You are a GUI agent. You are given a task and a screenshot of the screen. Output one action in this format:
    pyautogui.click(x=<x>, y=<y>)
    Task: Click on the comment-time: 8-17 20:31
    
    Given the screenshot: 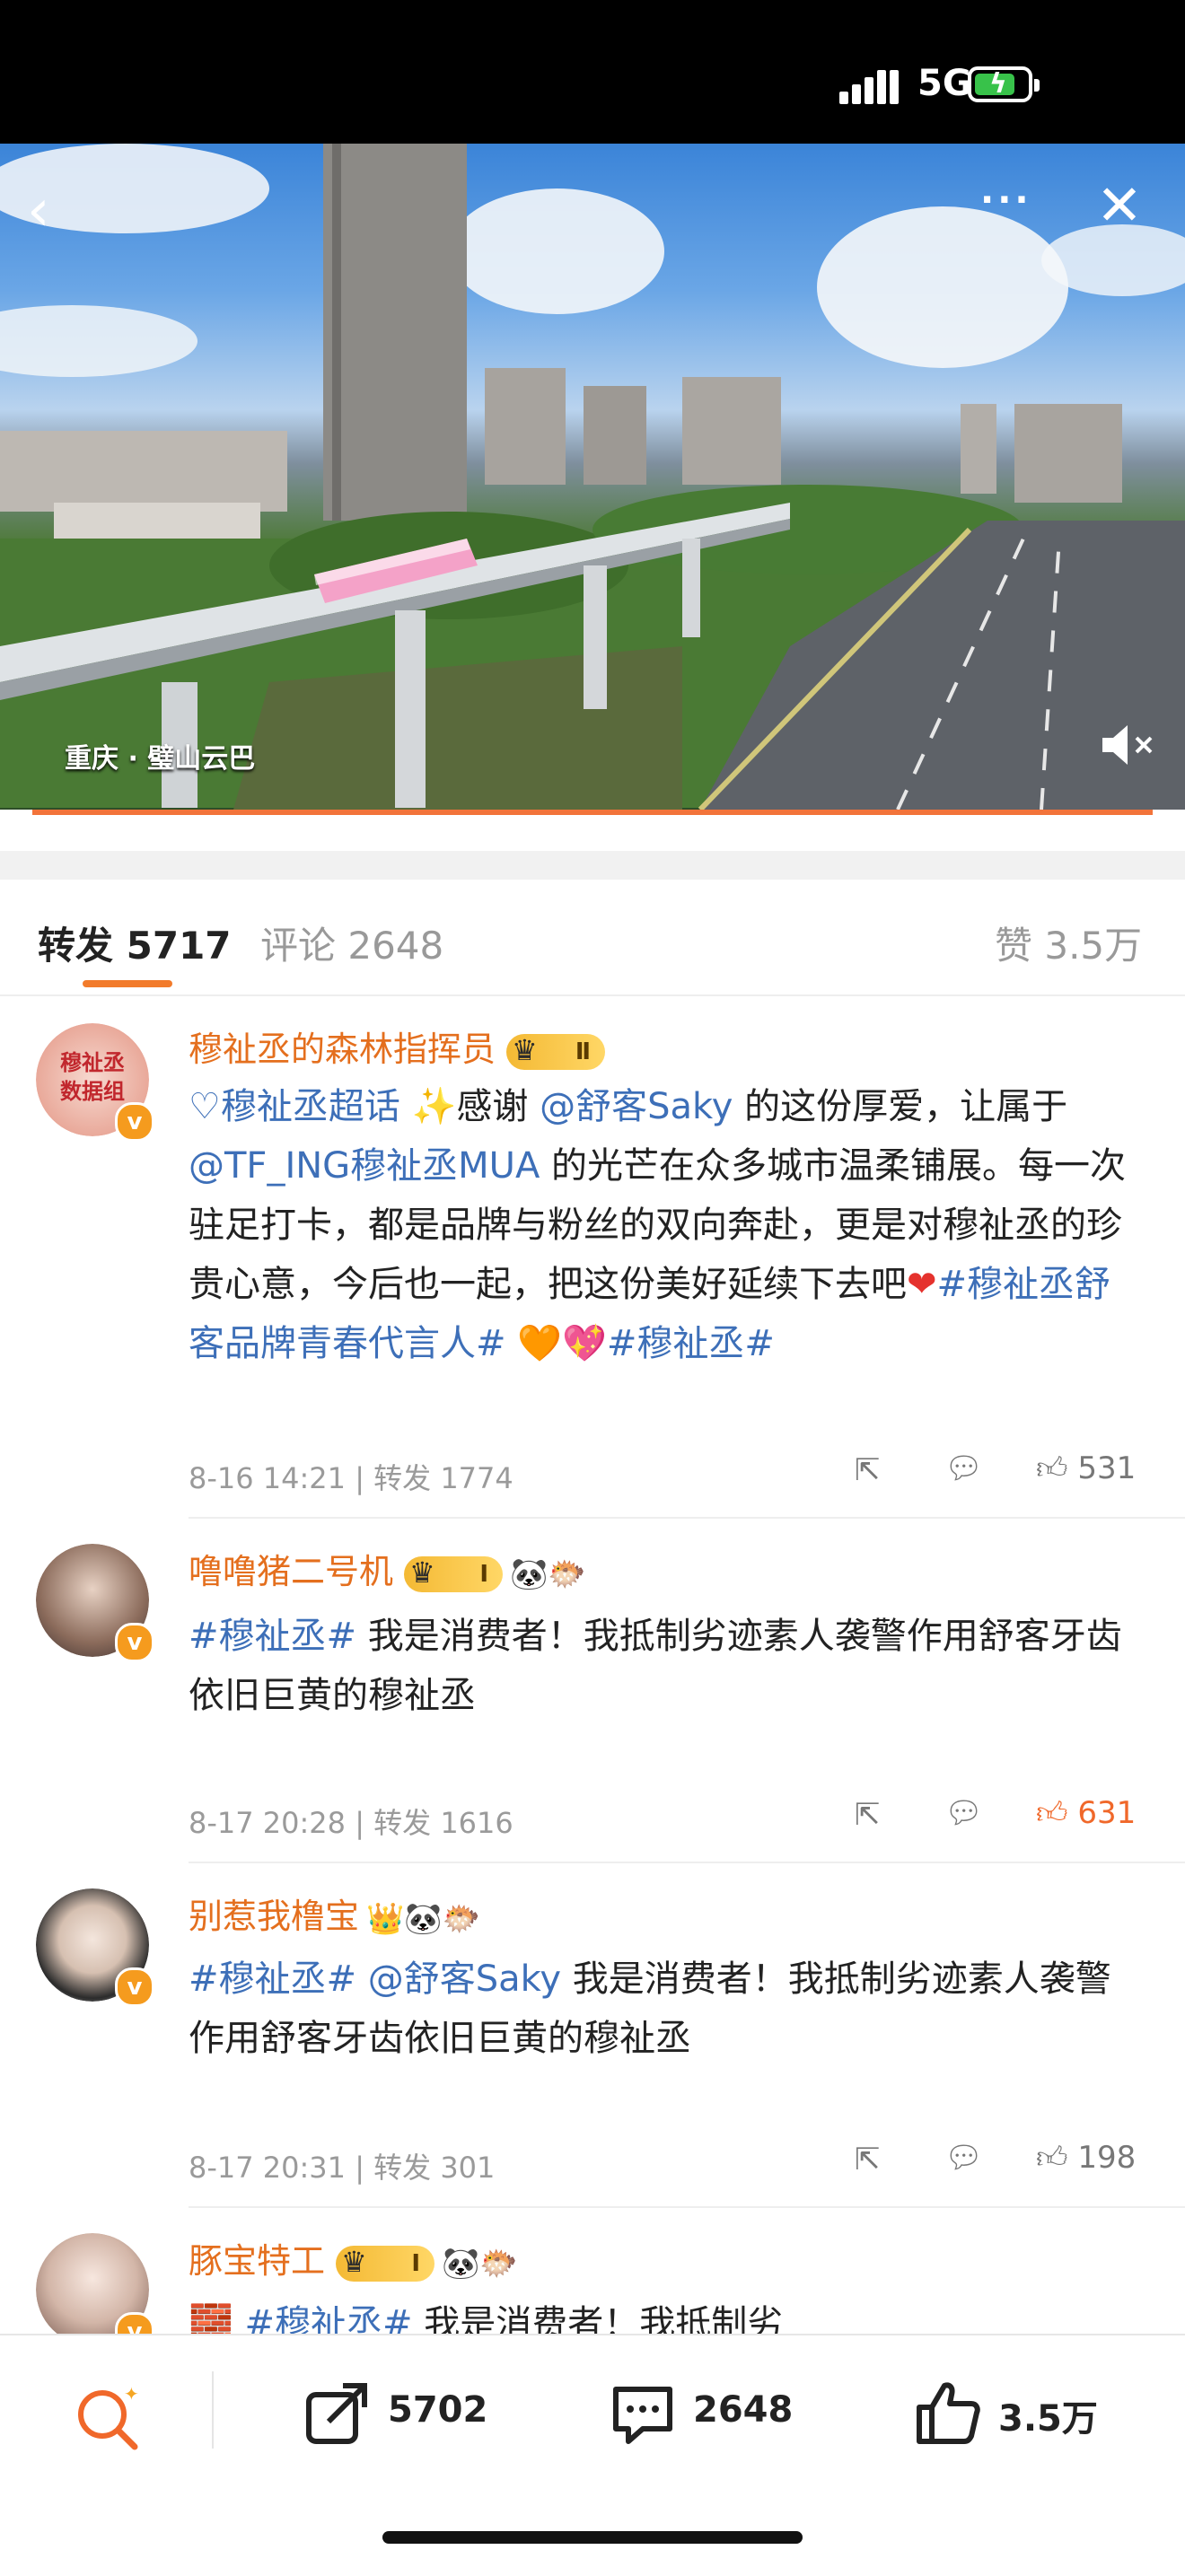 What is the action you would take?
    pyautogui.click(x=268, y=2168)
    